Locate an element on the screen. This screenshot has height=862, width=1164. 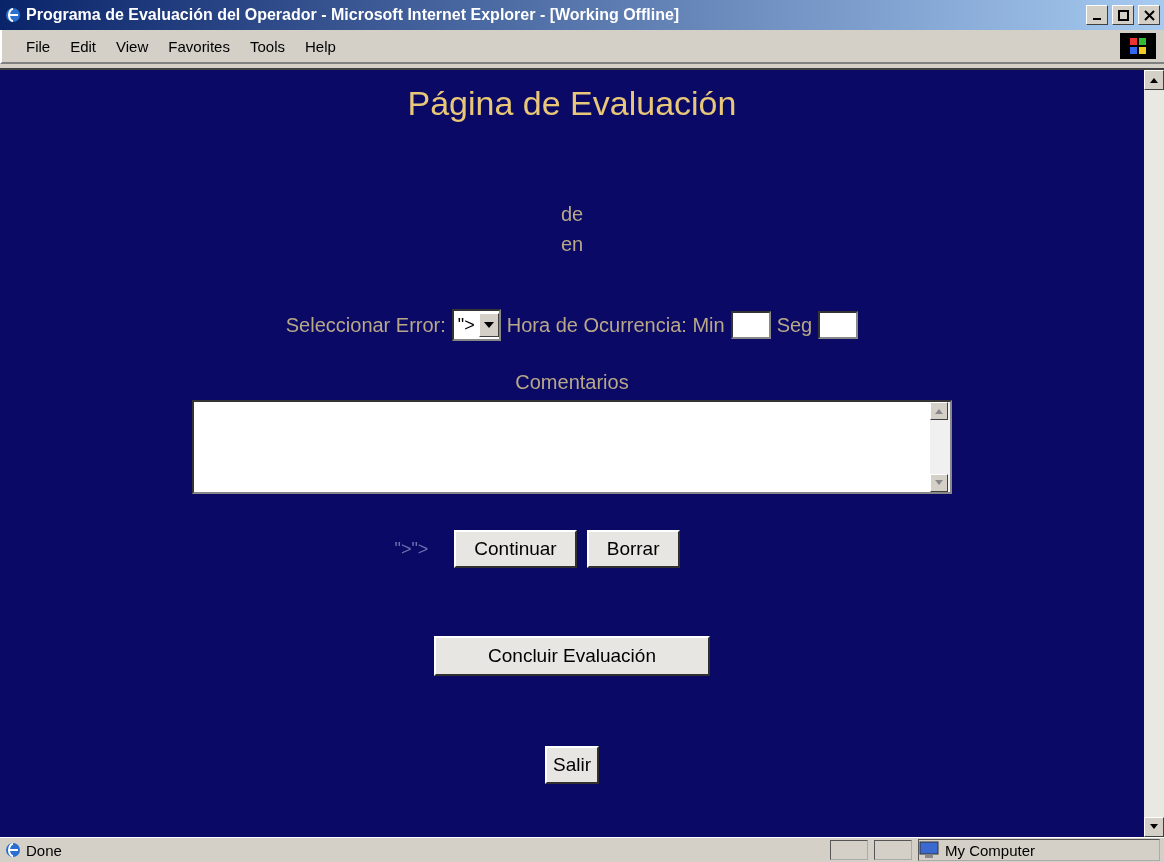
status-text: Done is located at coordinates (44, 850).